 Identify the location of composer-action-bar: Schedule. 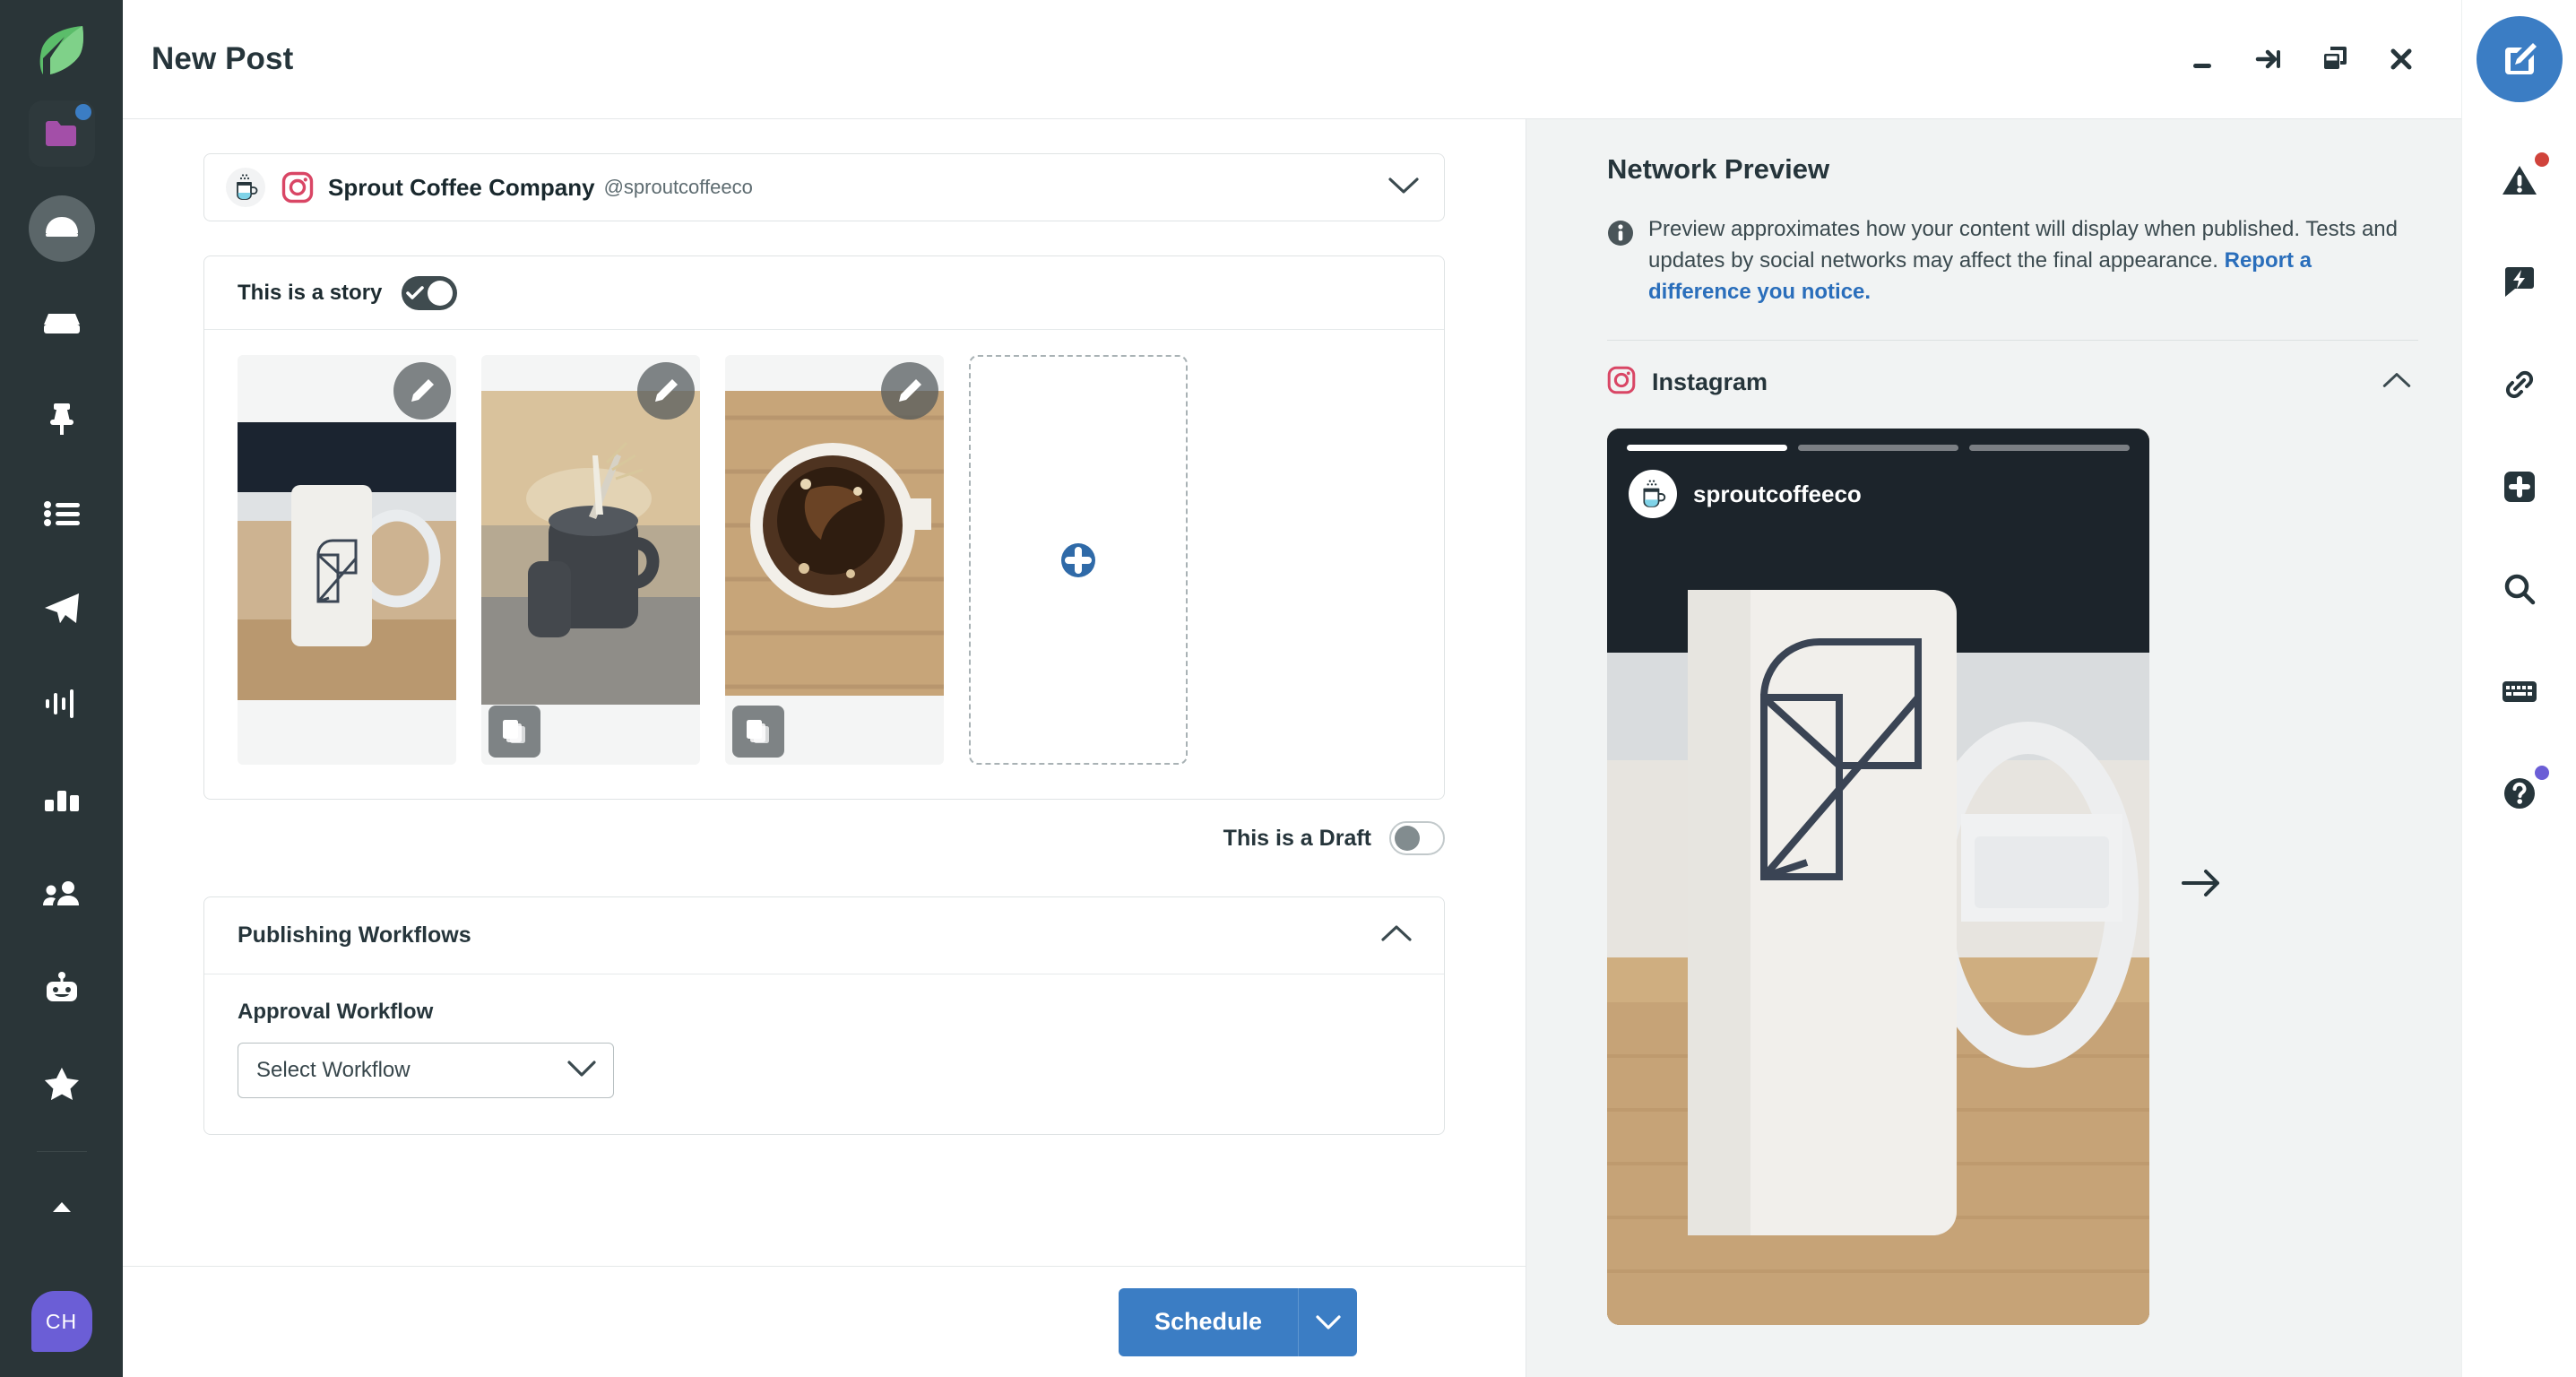
(824, 1322).